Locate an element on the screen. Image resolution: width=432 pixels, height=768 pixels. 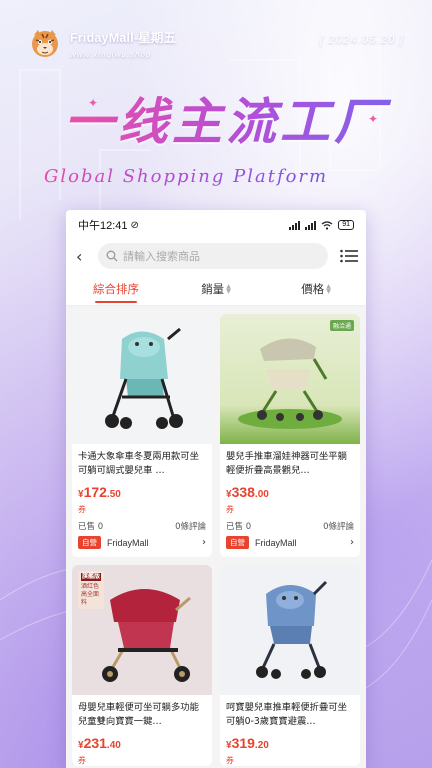
headline: 一线主流工厂 is located at coordinates (226, 118).